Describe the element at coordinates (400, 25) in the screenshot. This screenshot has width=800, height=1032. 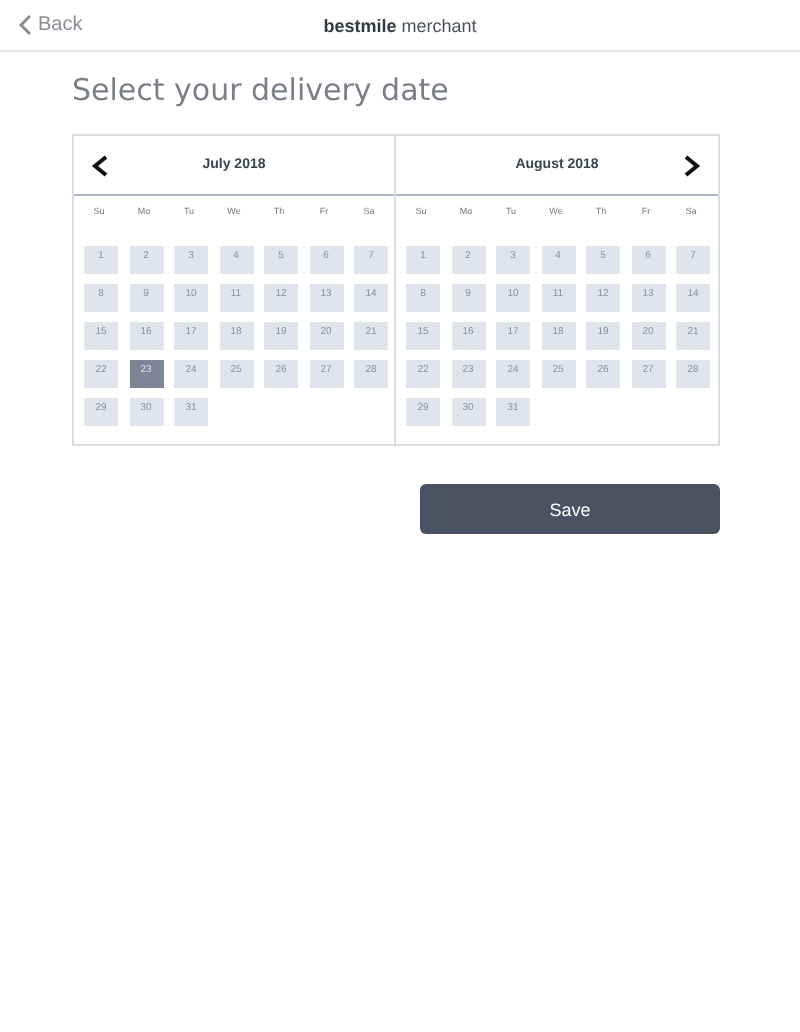
I see `brand-logo: bestmile merchant` at that location.